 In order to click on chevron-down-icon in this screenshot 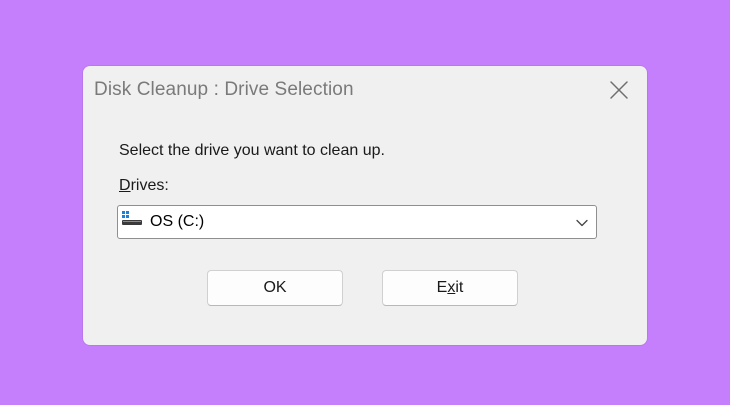, I will do `click(582, 223)`.